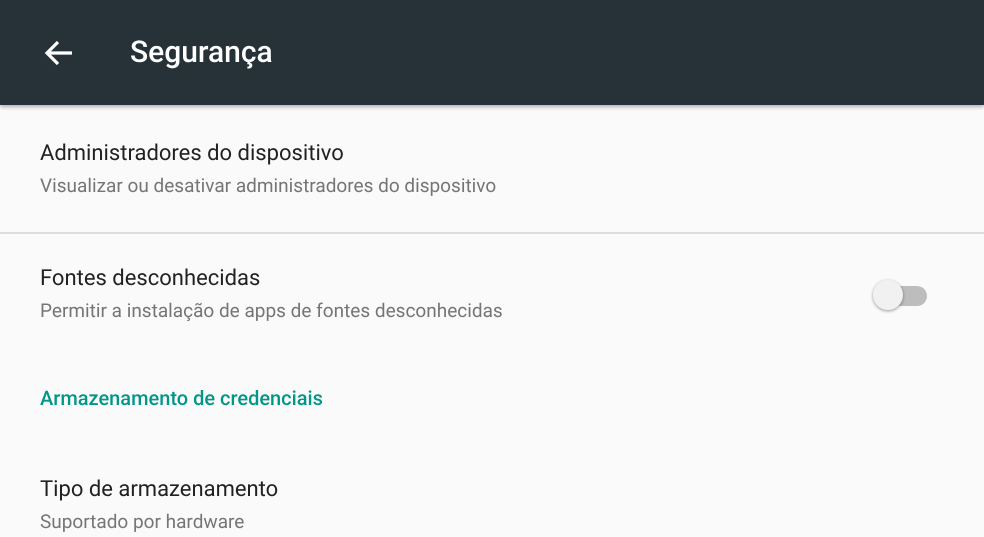  Describe the element at coordinates (900, 294) in the screenshot. I see `toggle-switch` at that location.